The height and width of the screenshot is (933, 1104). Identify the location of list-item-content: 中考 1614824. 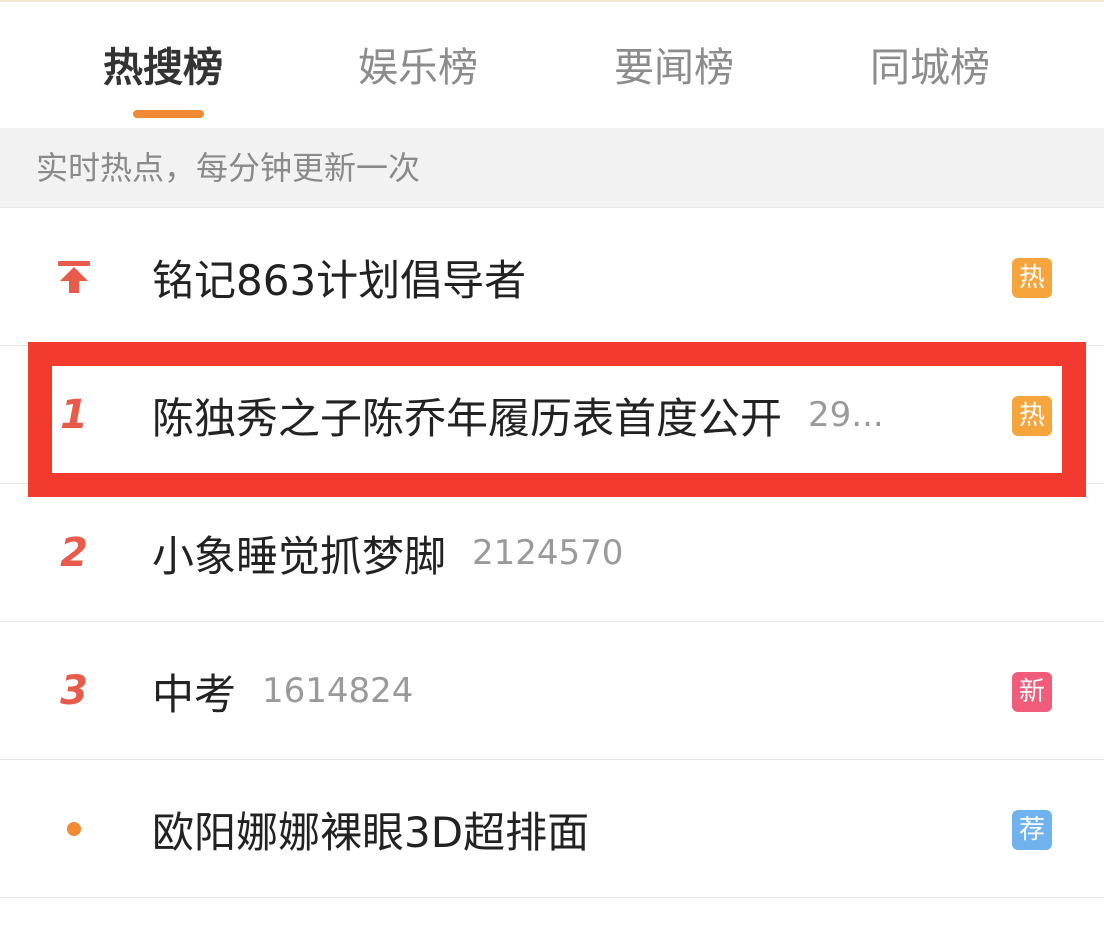
(562, 691).